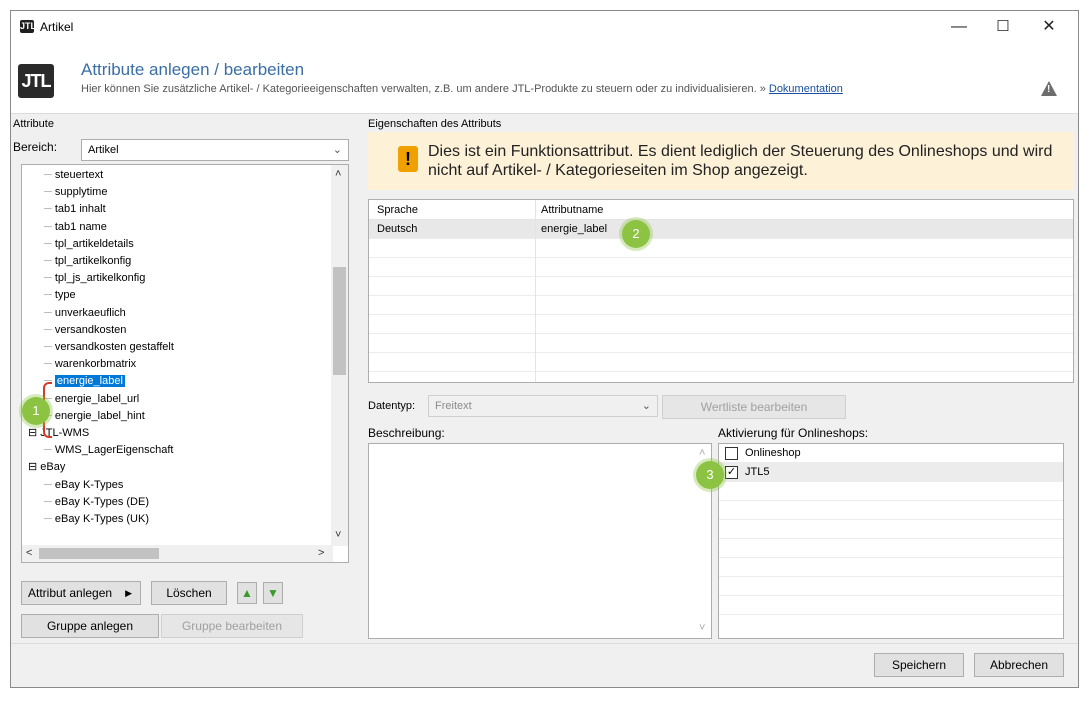 The image size is (1090, 703). Describe the element at coordinates (337, 150) in the screenshot. I see `chevron-down-icon: ⌄` at that location.